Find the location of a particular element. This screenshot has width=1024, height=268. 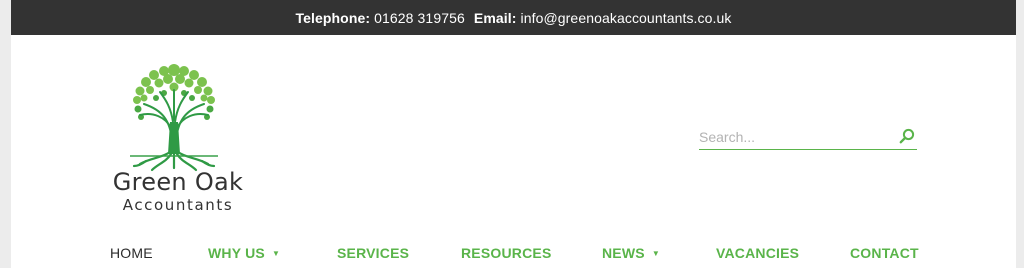

oak-tree-icon is located at coordinates (174, 118).